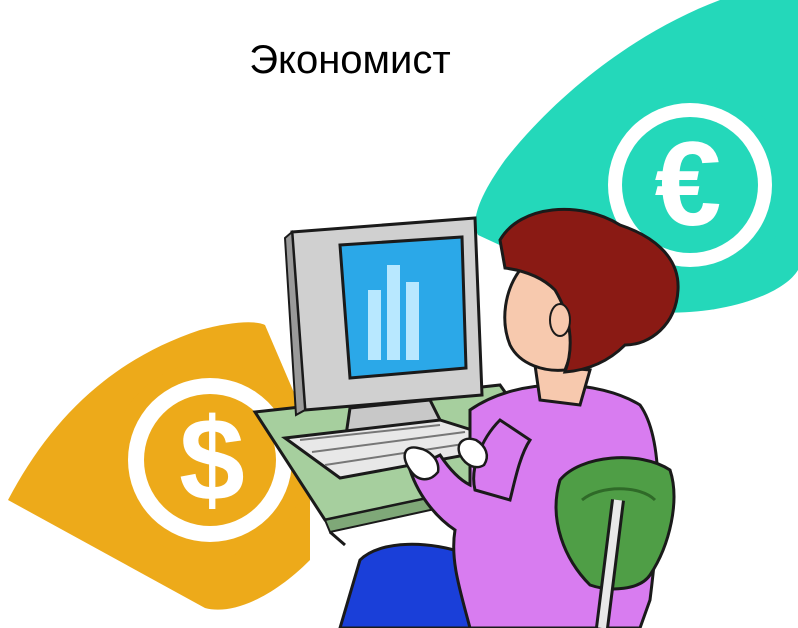 This screenshot has width=798, height=628. Describe the element at coordinates (212, 460) in the screenshot. I see `dollar-symbol: $` at that location.